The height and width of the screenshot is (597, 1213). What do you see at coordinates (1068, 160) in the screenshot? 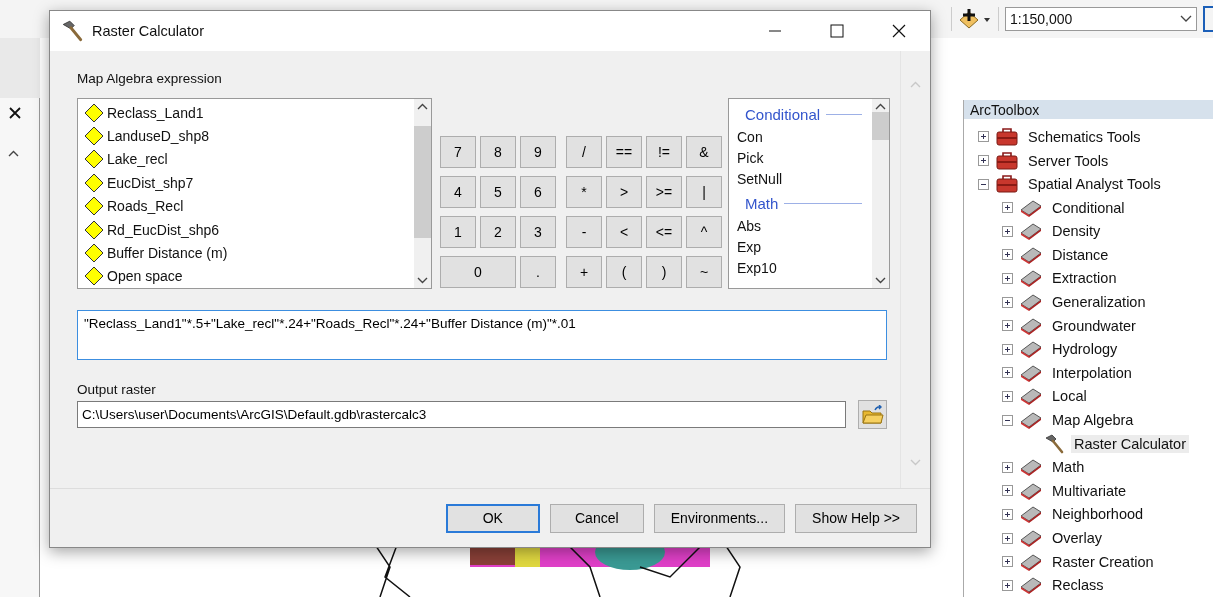
I see `tree-item: Server Tools` at bounding box center [1068, 160].